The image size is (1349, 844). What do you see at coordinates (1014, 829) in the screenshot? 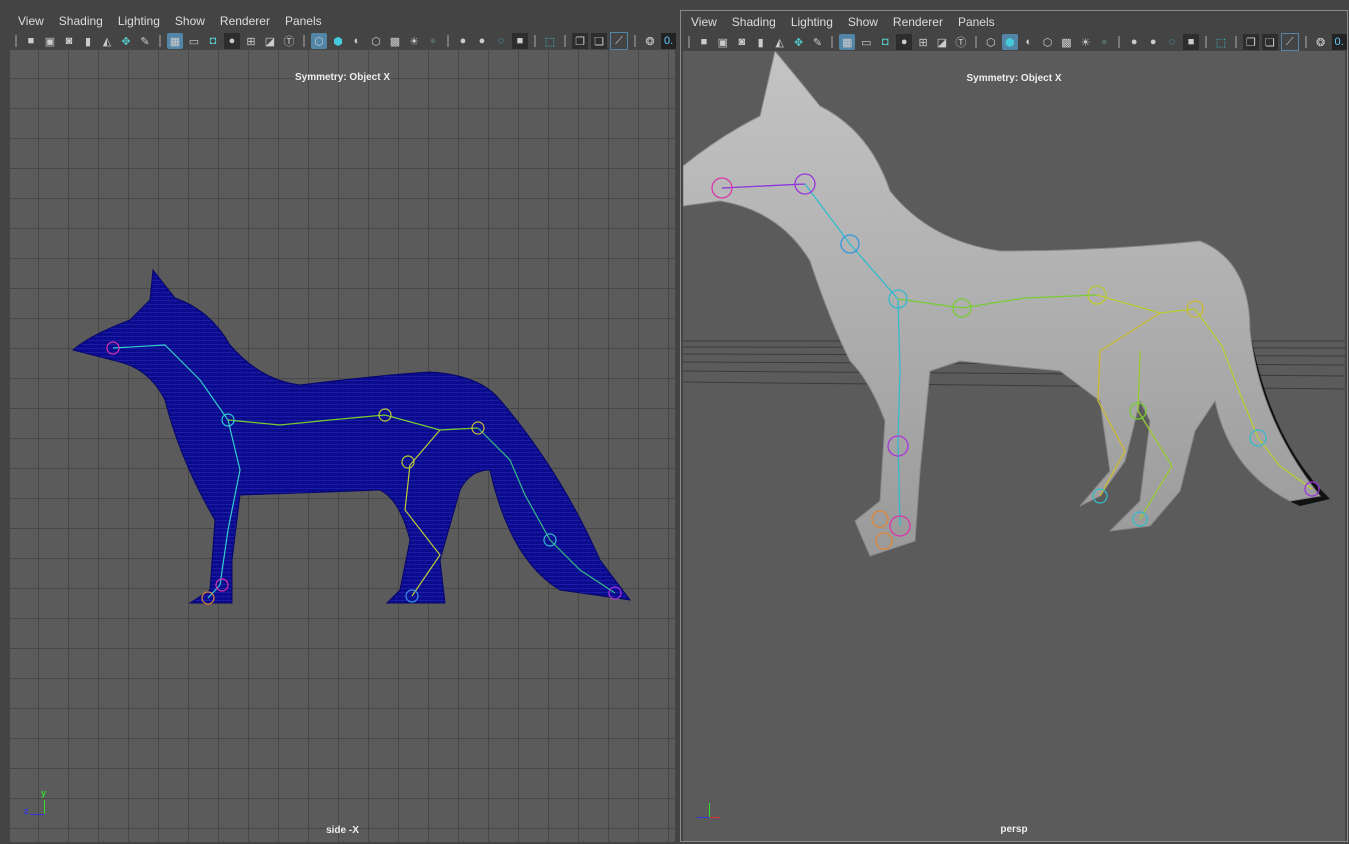
I see `camera-name-label: persp` at bounding box center [1014, 829].